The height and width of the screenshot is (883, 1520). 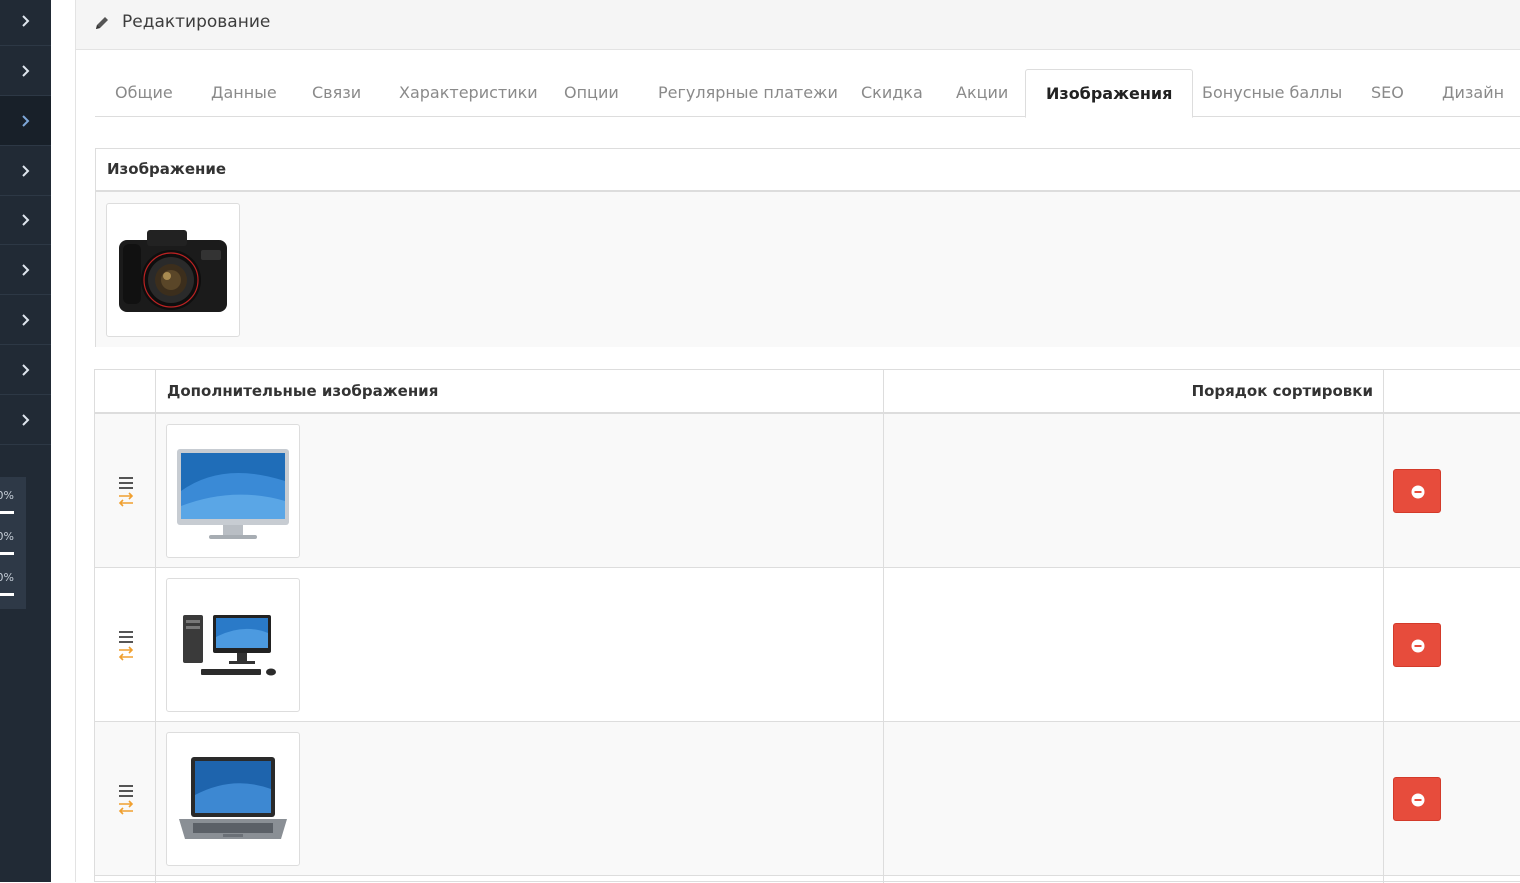 I want to click on tab-design: Дизайн, so click(x=1471, y=93).